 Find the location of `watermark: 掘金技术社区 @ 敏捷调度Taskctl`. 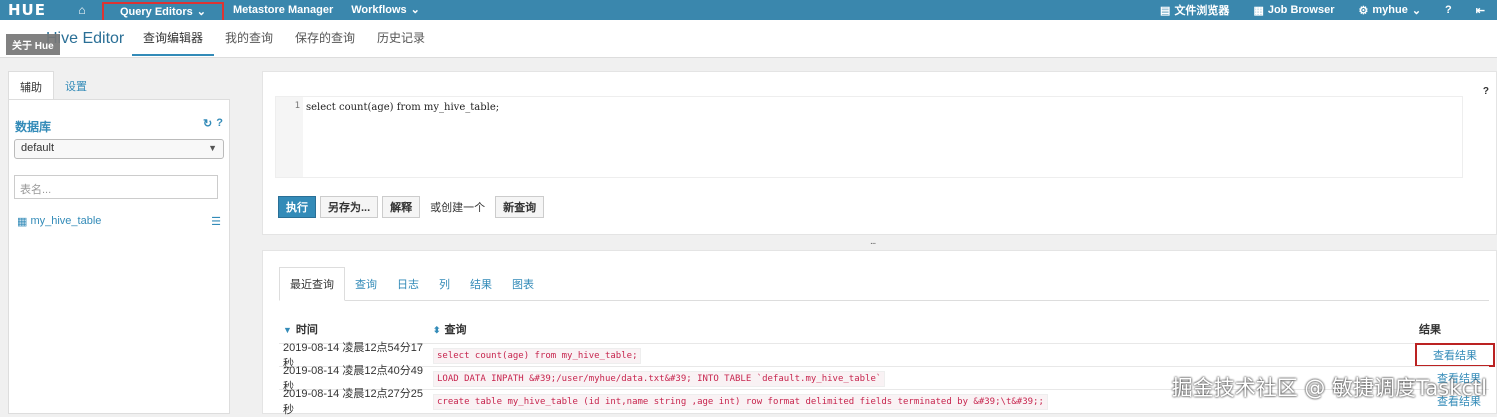

watermark: 掘金技术社区 @ 敏捷调度Taskctl is located at coordinates (1329, 388).